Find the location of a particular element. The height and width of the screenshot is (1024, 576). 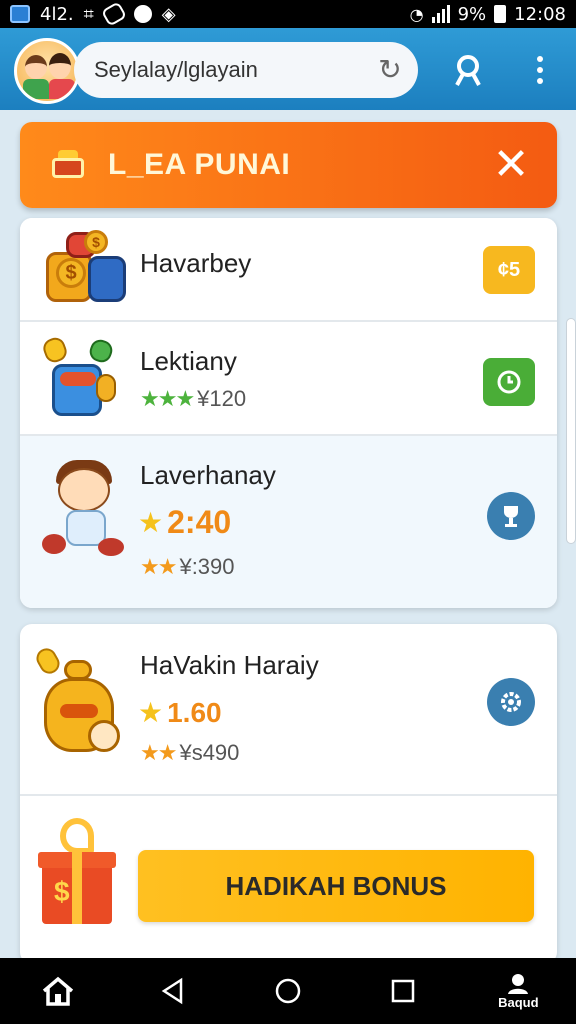

toy-bucket-icon is located at coordinates (86, 380).